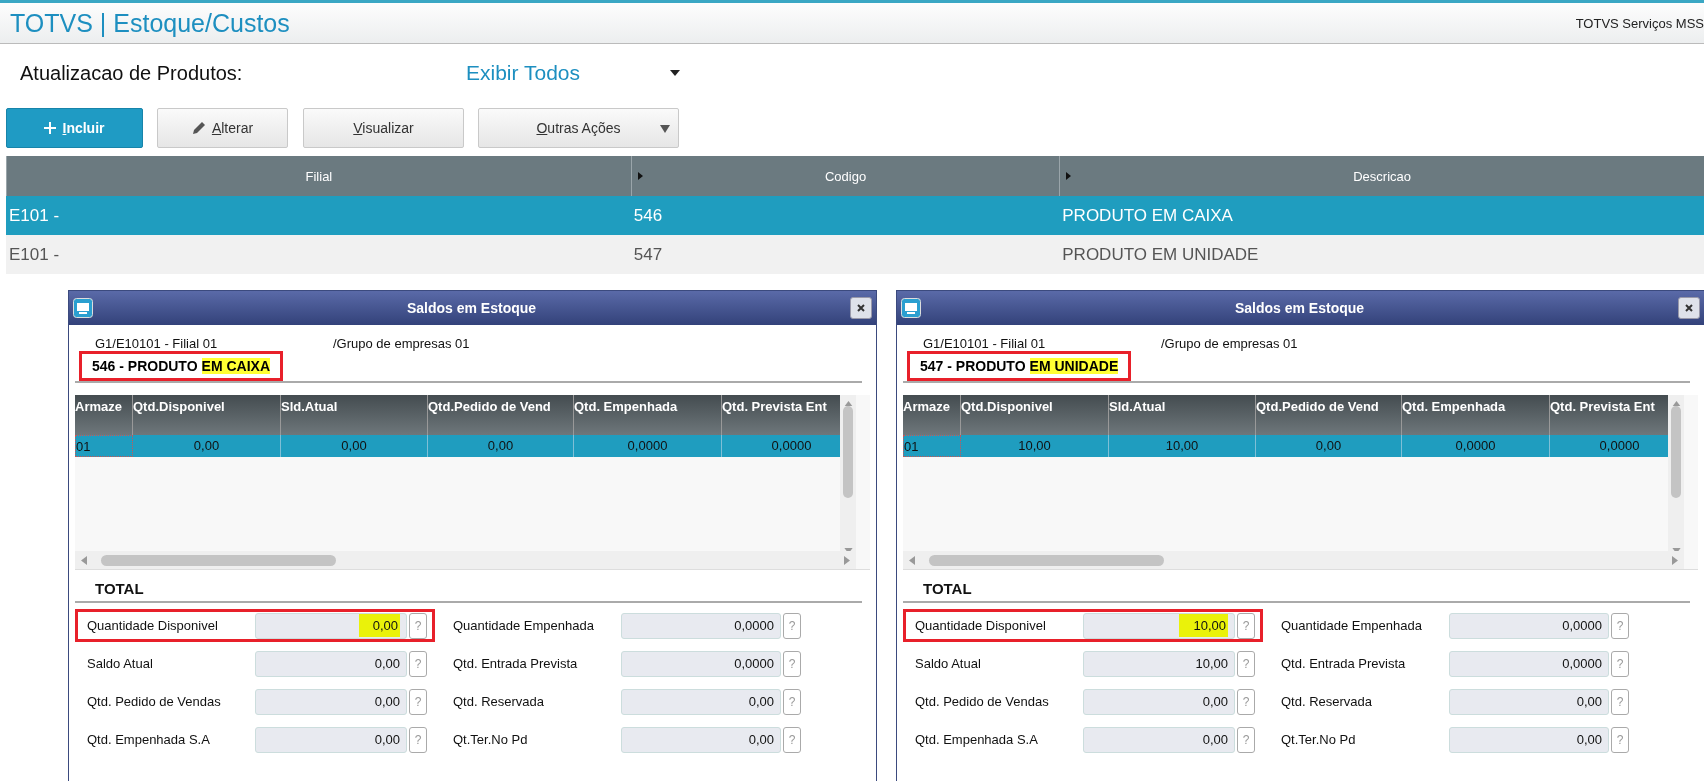 The image size is (1704, 781). I want to click on edit-button: Alterar, so click(222, 128).